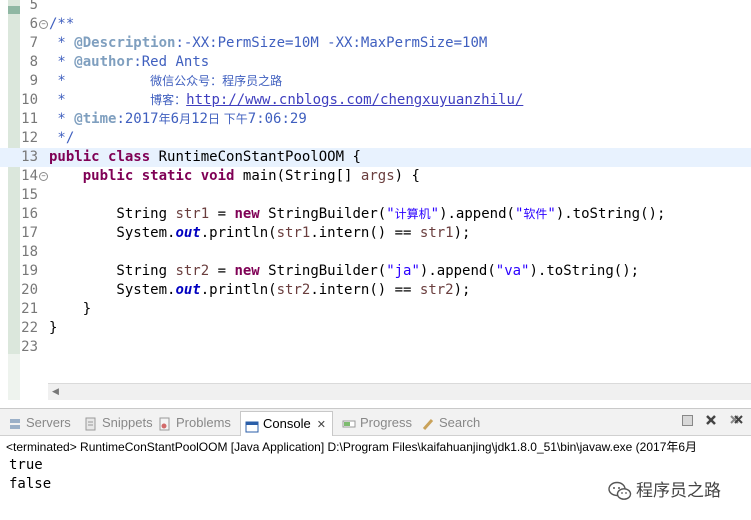 Image resolution: width=751 pixels, height=520 pixels. What do you see at coordinates (74, 157) in the screenshot?
I see `code-token: public` at bounding box center [74, 157].